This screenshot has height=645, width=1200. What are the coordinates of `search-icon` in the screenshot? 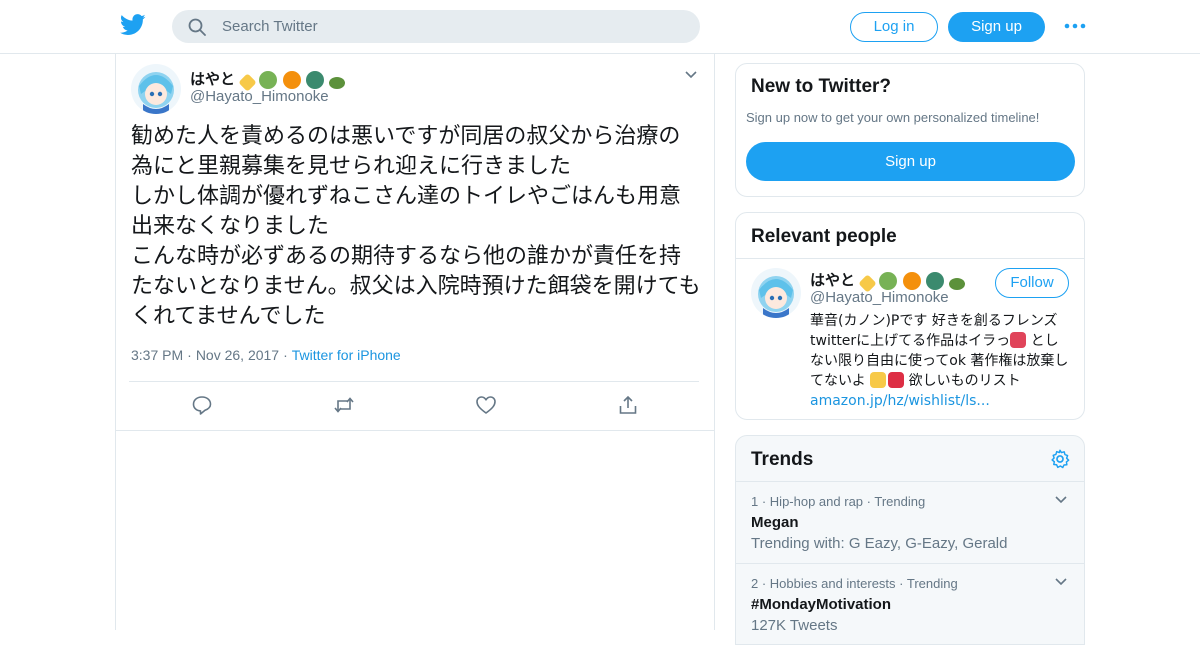 It's located at (197, 27).